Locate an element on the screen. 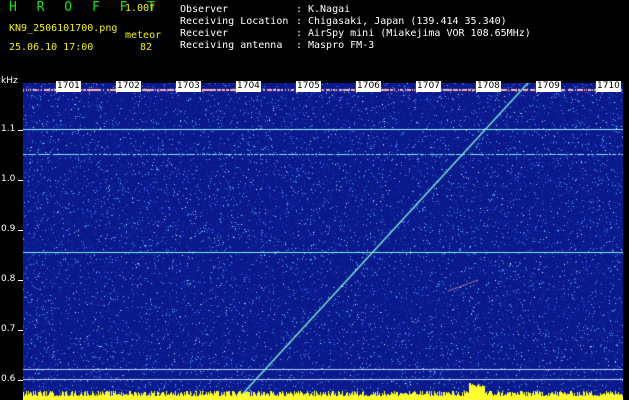 The width and height of the screenshot is (629, 400). minute-marker-label: 1707 is located at coordinates (428, 86).